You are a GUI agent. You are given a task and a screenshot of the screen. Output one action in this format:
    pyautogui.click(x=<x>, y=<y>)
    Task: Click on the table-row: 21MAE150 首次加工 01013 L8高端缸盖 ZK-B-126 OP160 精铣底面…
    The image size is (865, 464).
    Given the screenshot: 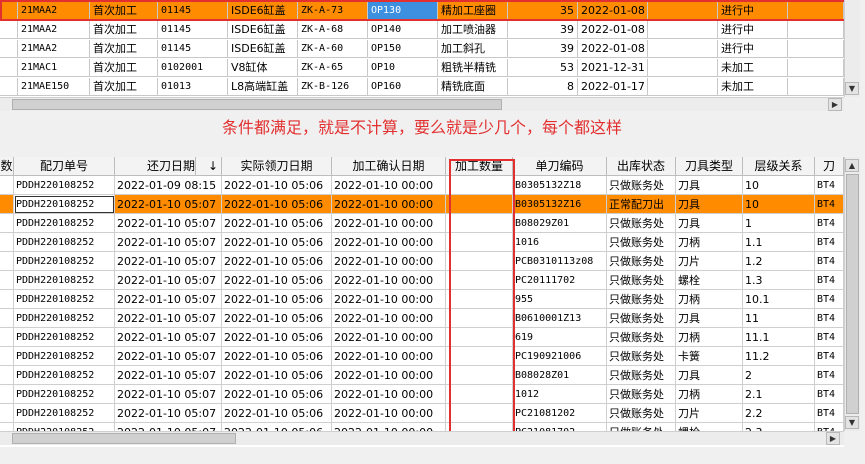 What is the action you would take?
    pyautogui.click(x=422, y=87)
    